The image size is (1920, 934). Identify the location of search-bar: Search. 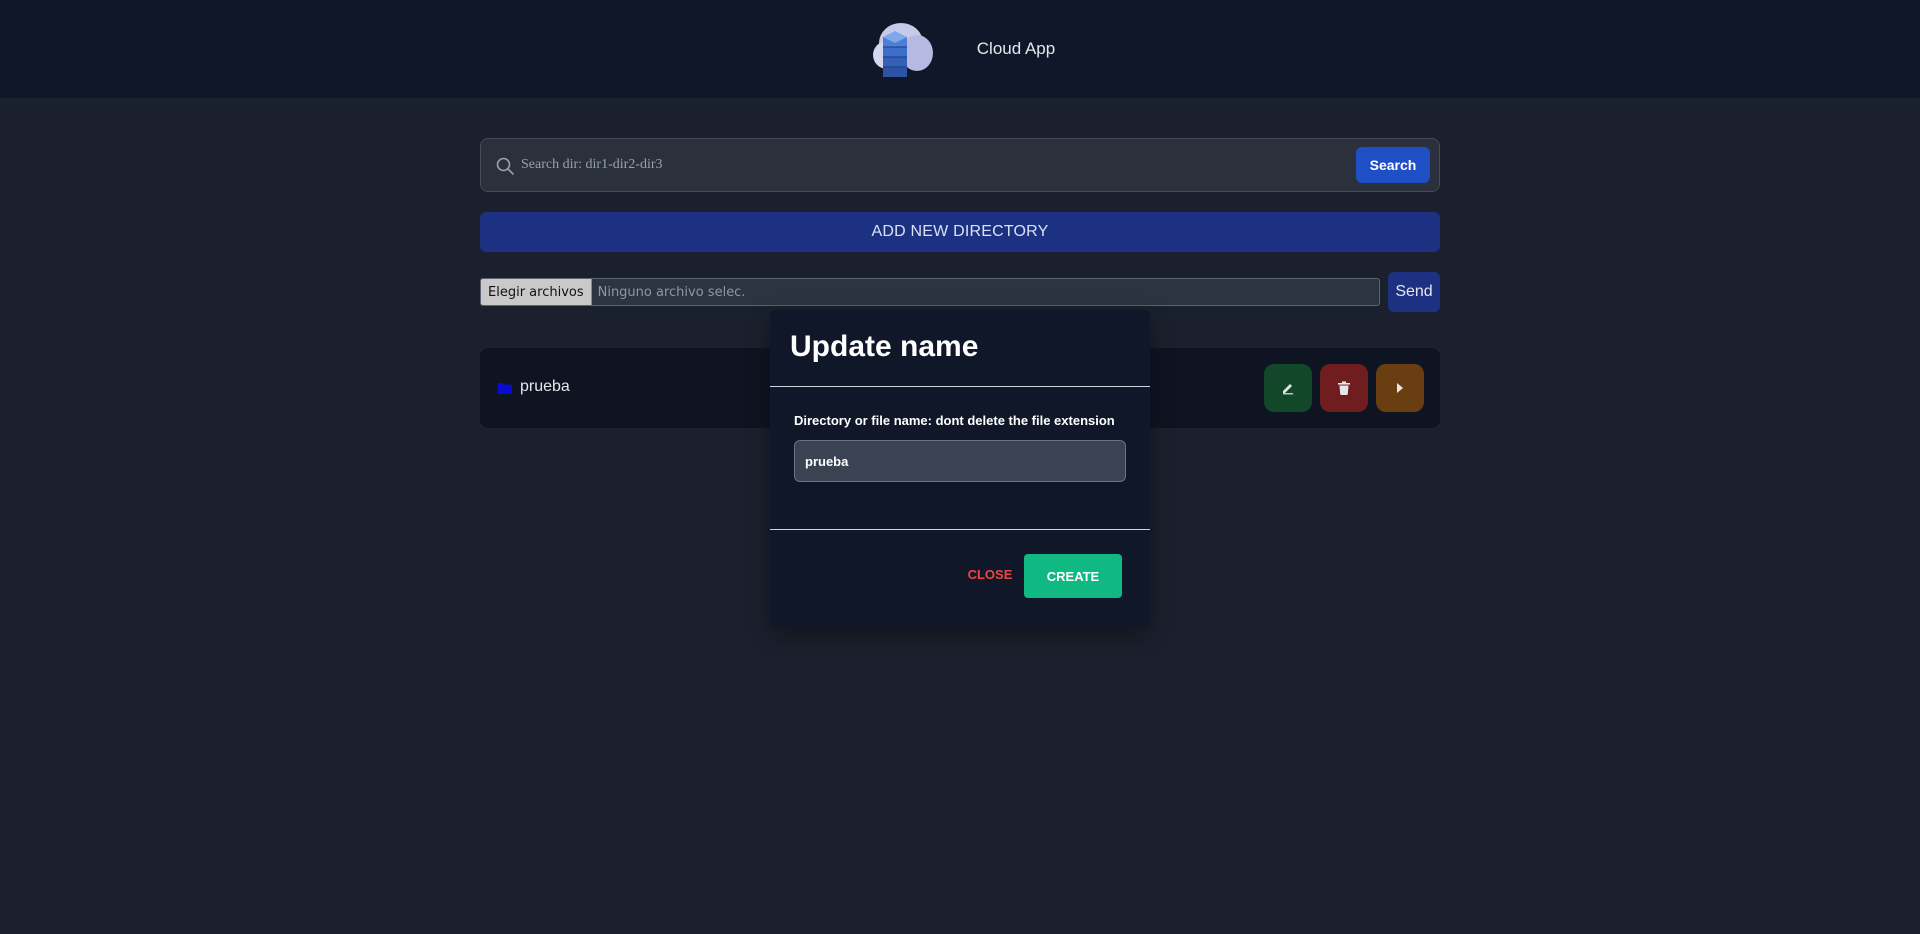
(960, 165).